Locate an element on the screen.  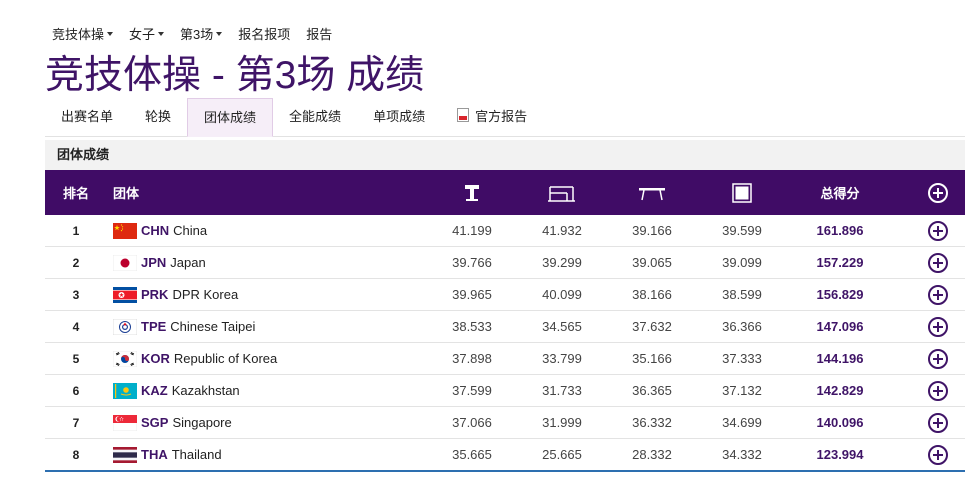
section-title: 团体成绩 is located at coordinates (505, 155).